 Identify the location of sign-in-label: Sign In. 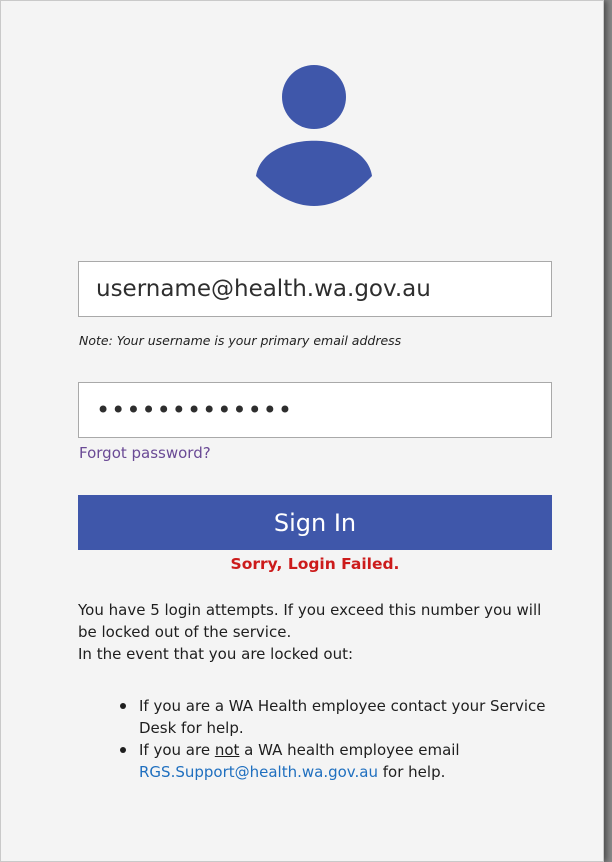
(315, 522).